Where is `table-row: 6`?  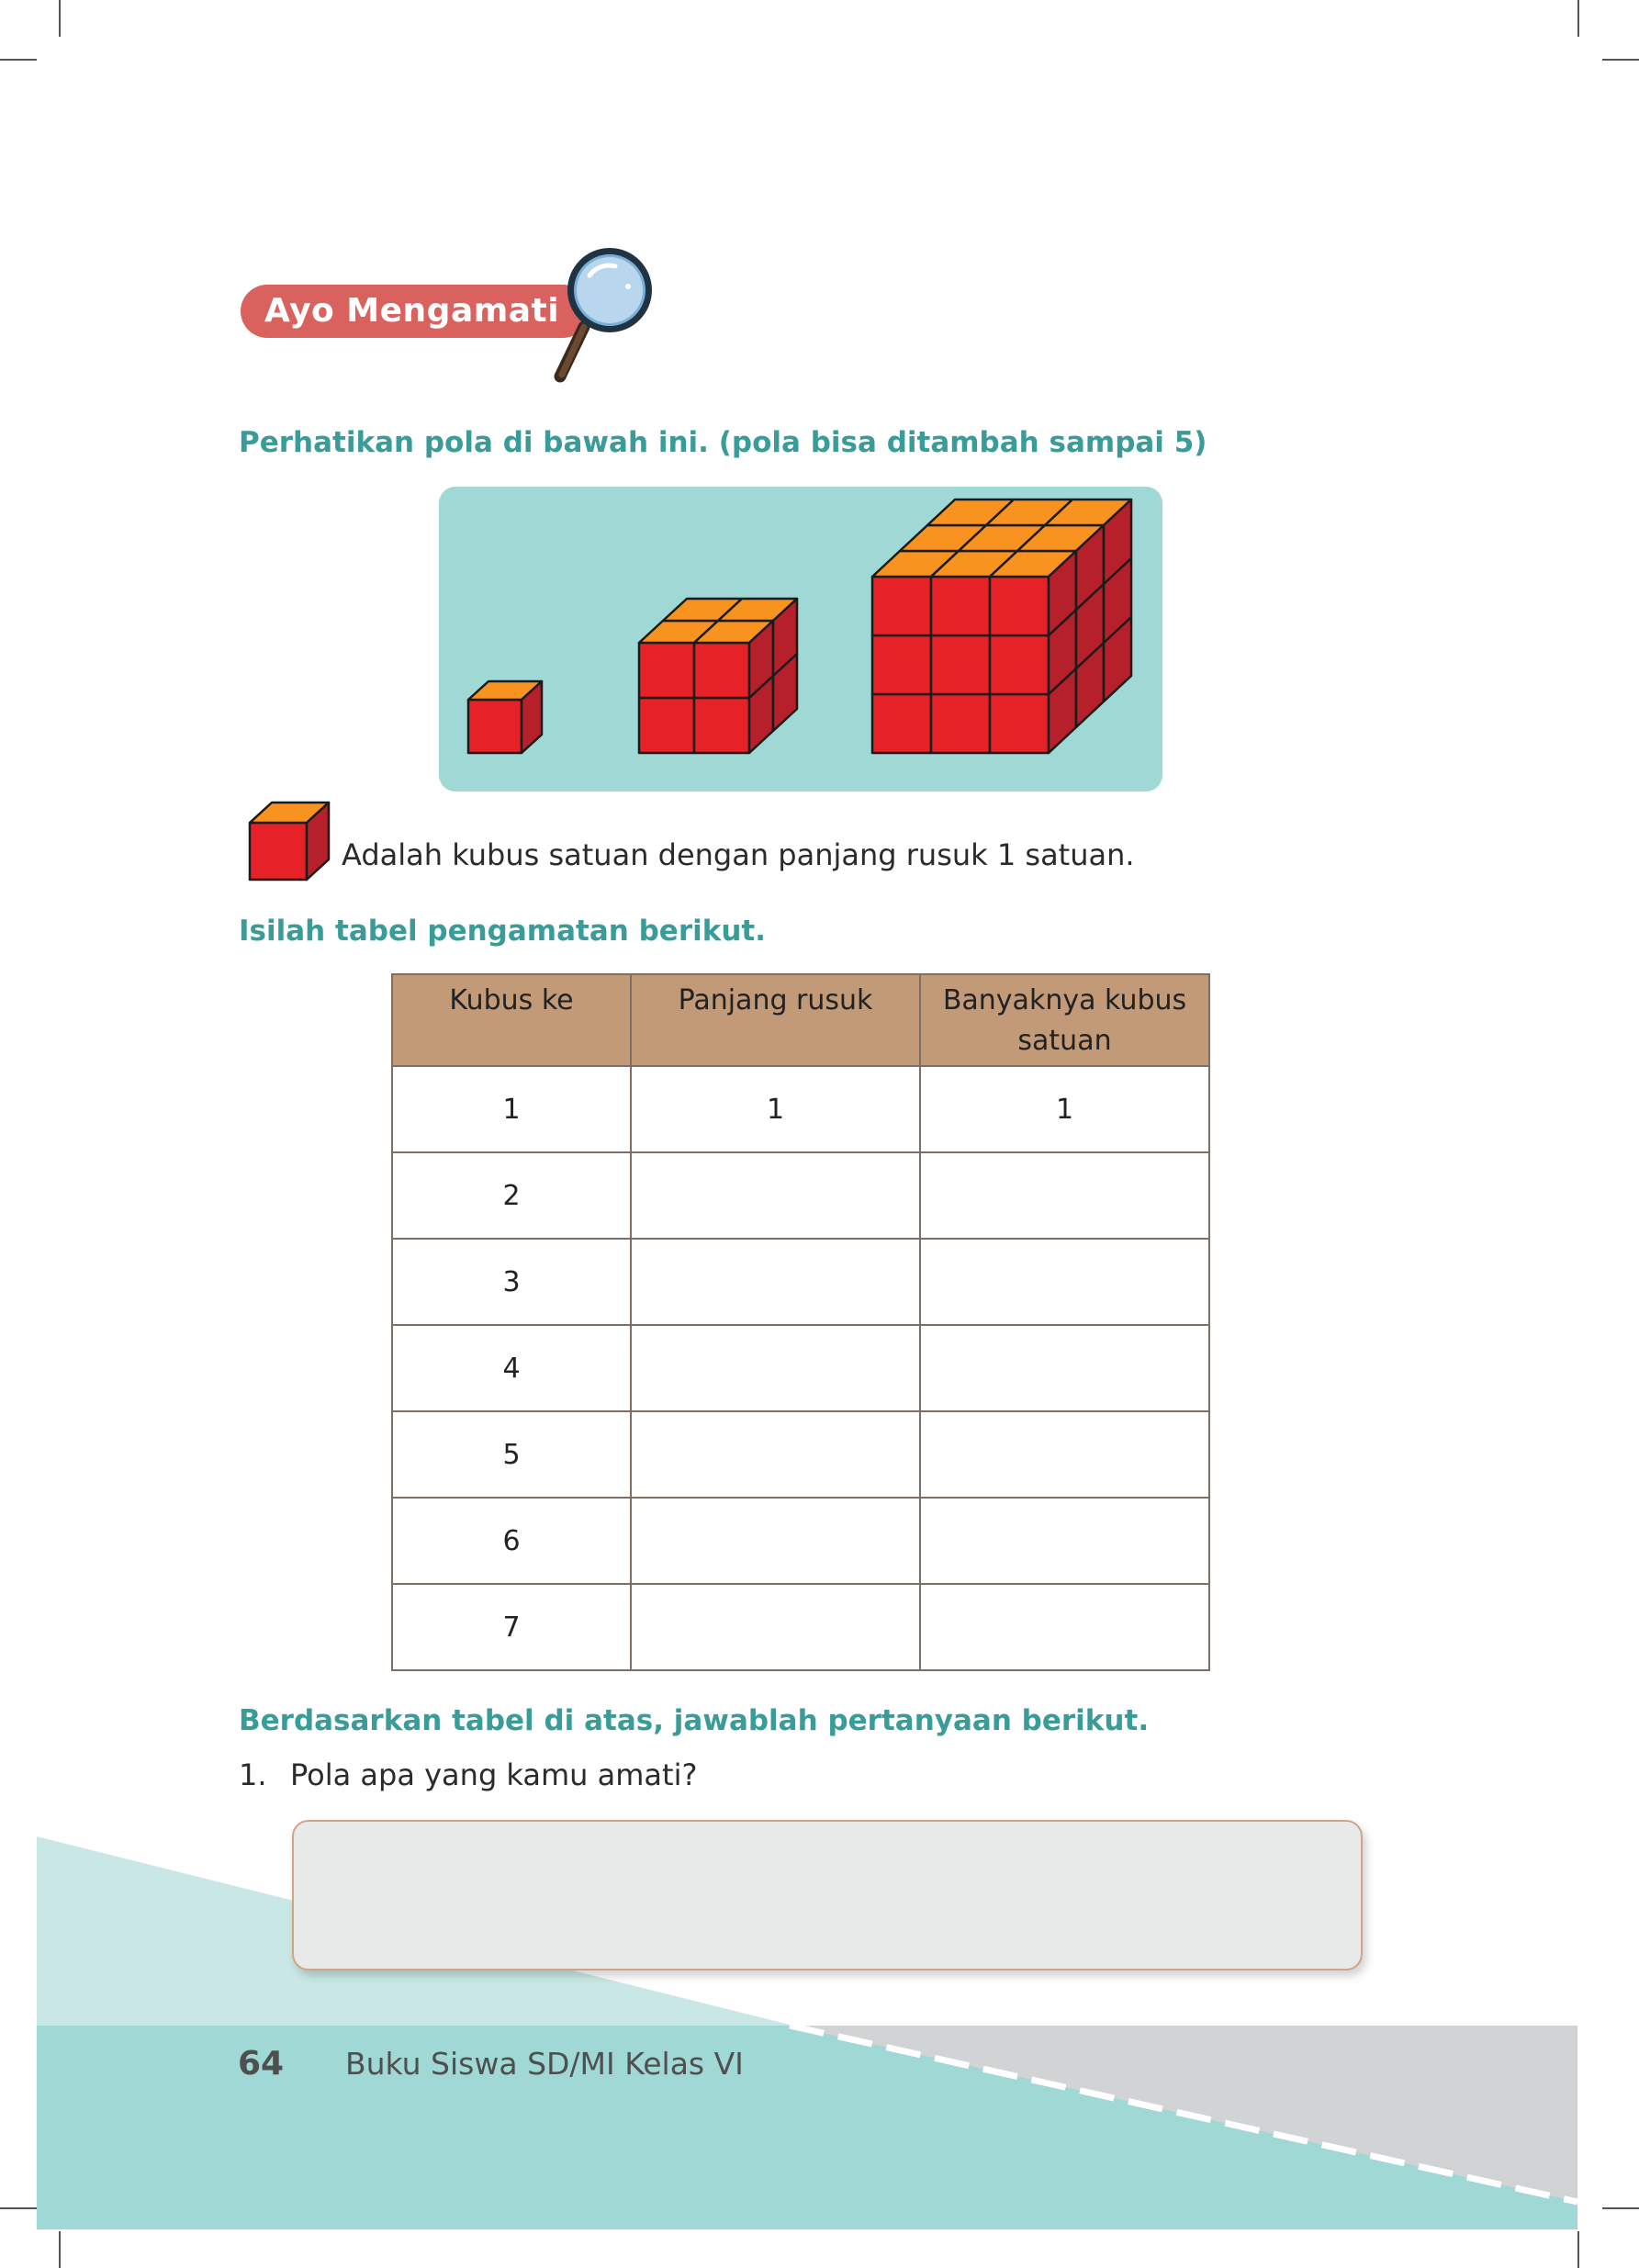
table-row: 6 is located at coordinates (800, 1541).